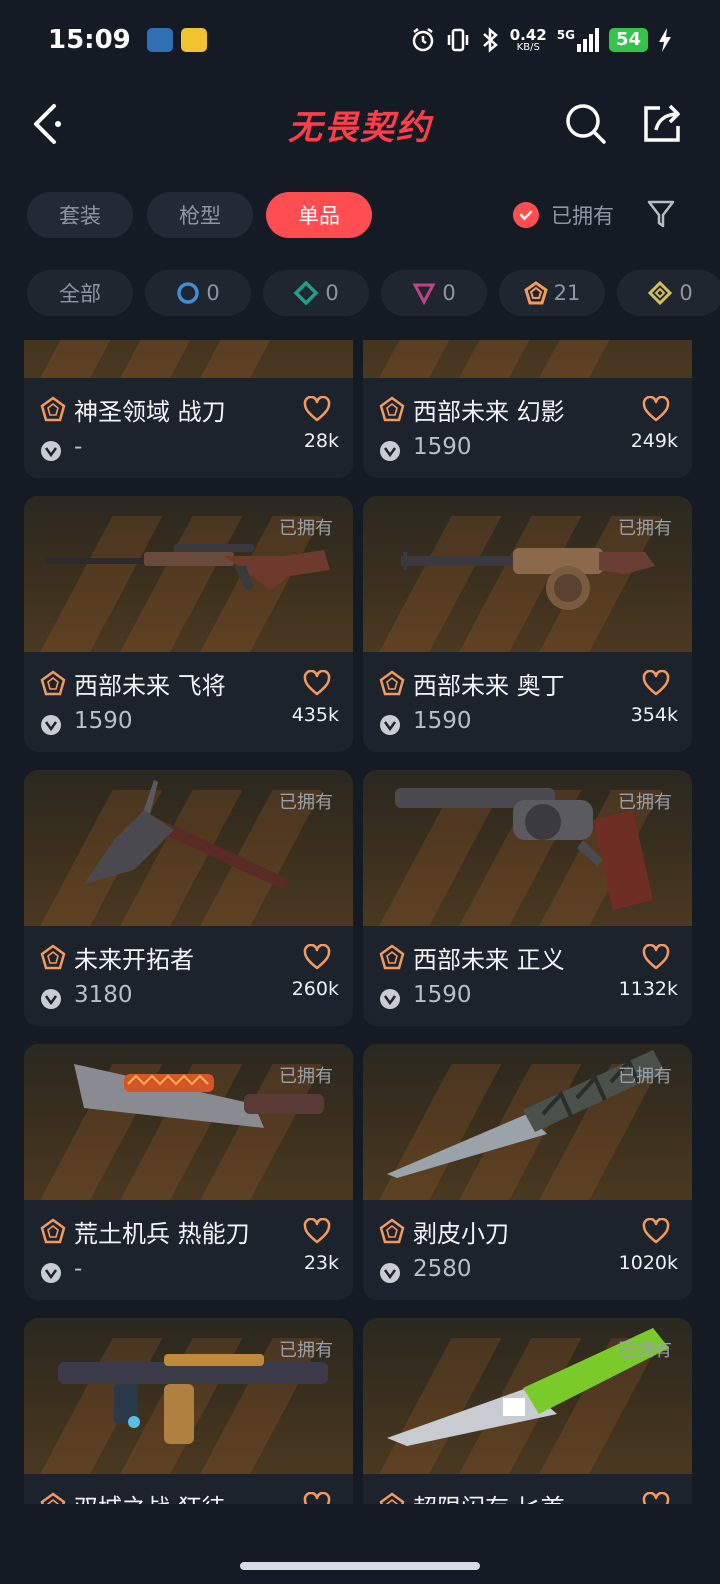 Image resolution: width=720 pixels, height=1584 pixels. What do you see at coordinates (422, 40) in the screenshot?
I see `alarm-icon` at bounding box center [422, 40].